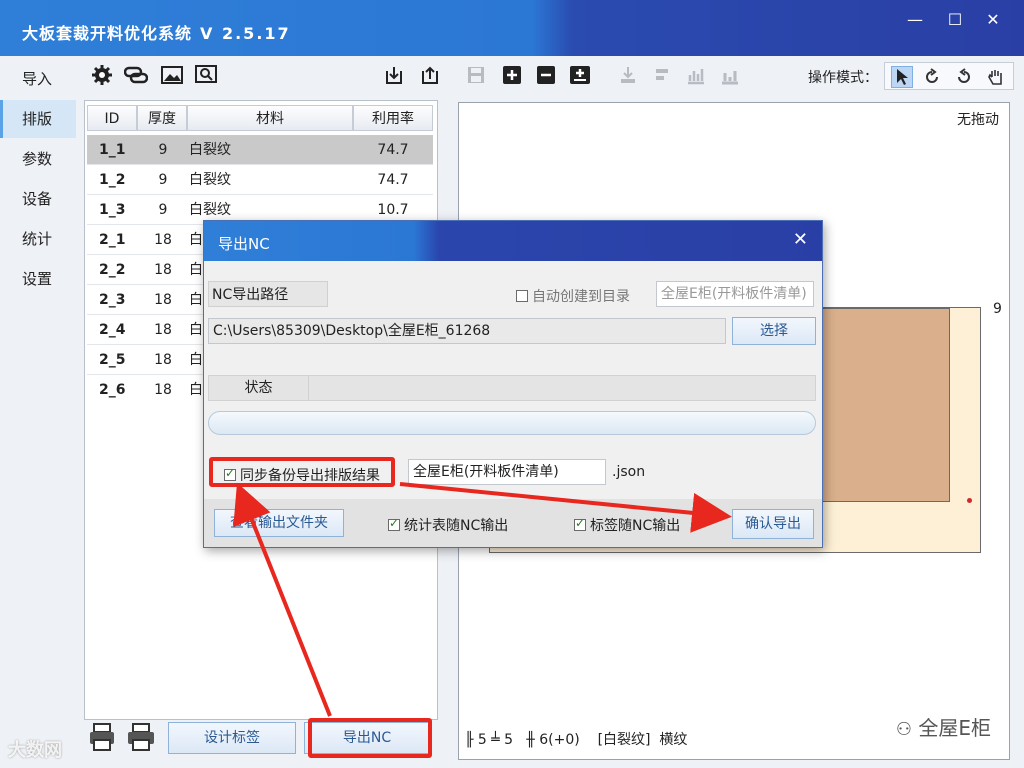  I want to click on app-title: 大板套裁开料优化系统 V 2.5.17, so click(156, 32).